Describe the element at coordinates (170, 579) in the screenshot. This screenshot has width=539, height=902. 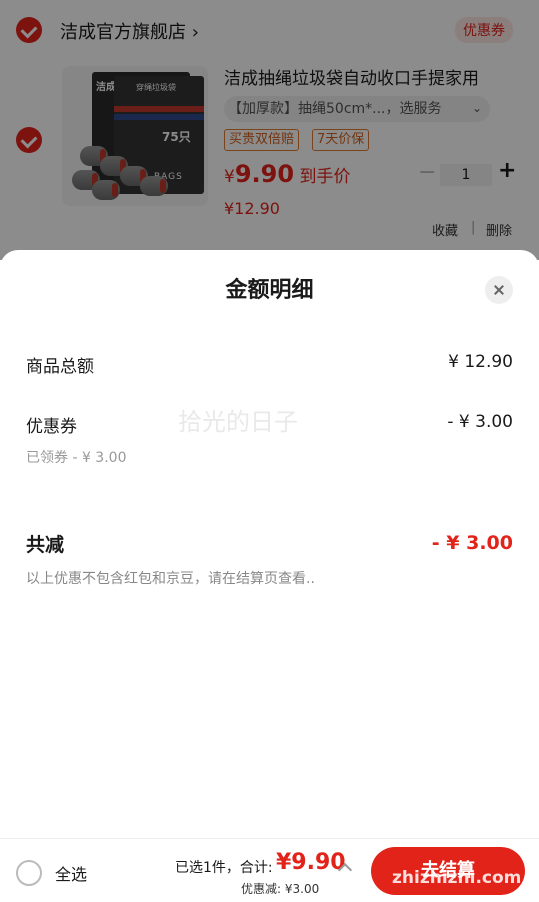
I see `discount-note: 以上优惠不包含红包和京豆，请在结算页查看..` at that location.